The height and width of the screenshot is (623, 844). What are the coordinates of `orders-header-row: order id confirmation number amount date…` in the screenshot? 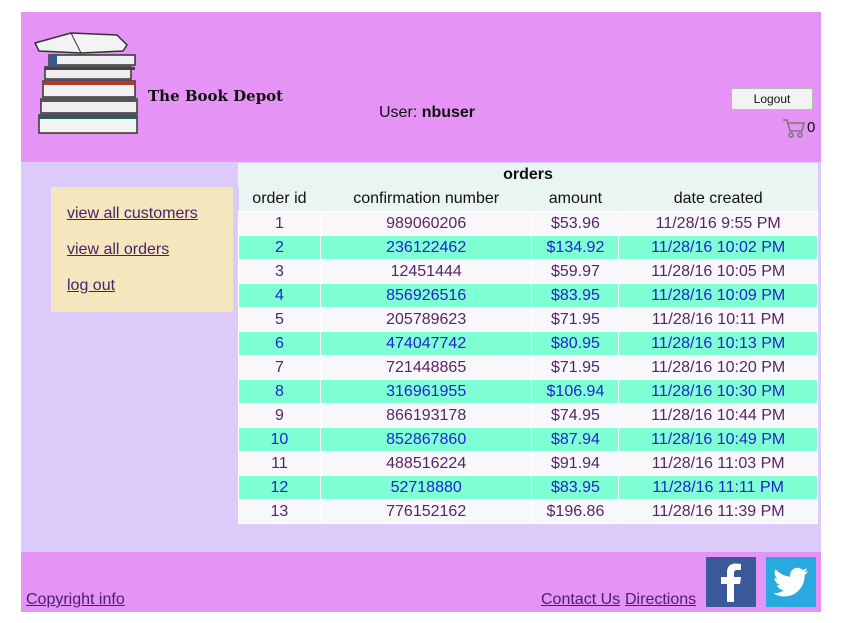 It's located at (528, 199).